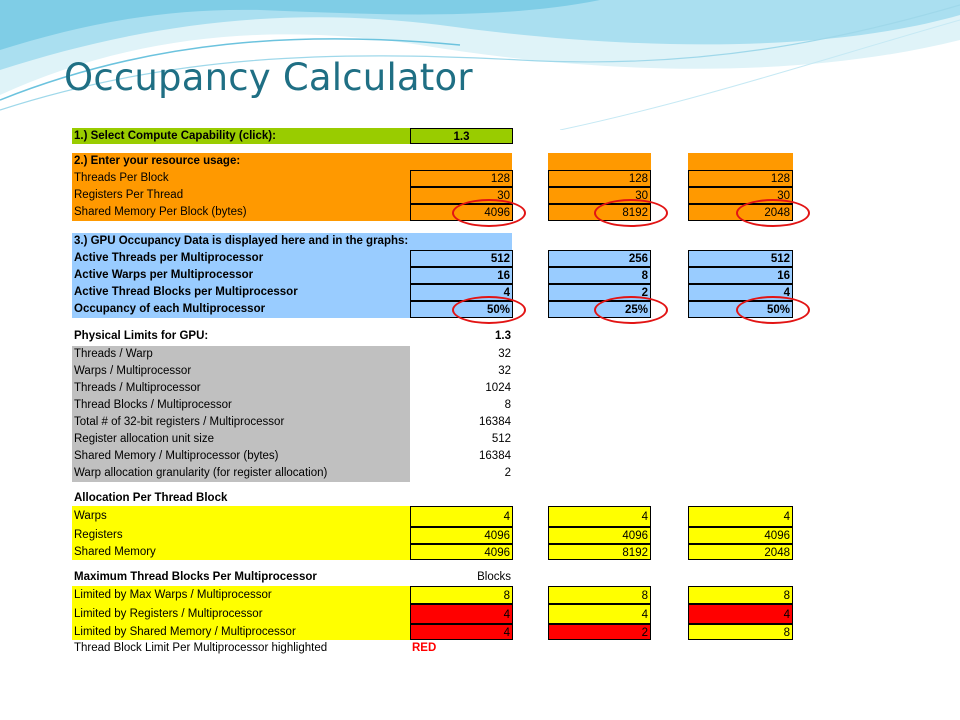 The image size is (960, 720). I want to click on physical-limit-value: 2, so click(507, 473).